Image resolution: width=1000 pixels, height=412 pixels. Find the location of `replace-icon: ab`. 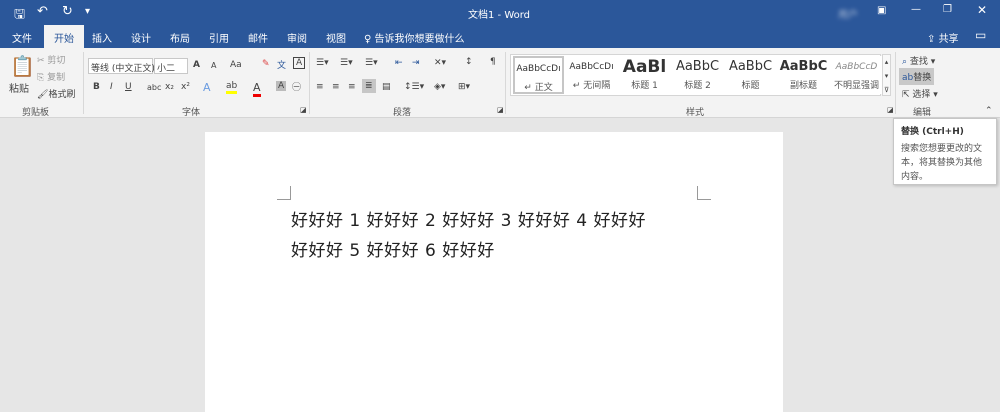

replace-icon: ab is located at coordinates (908, 78).